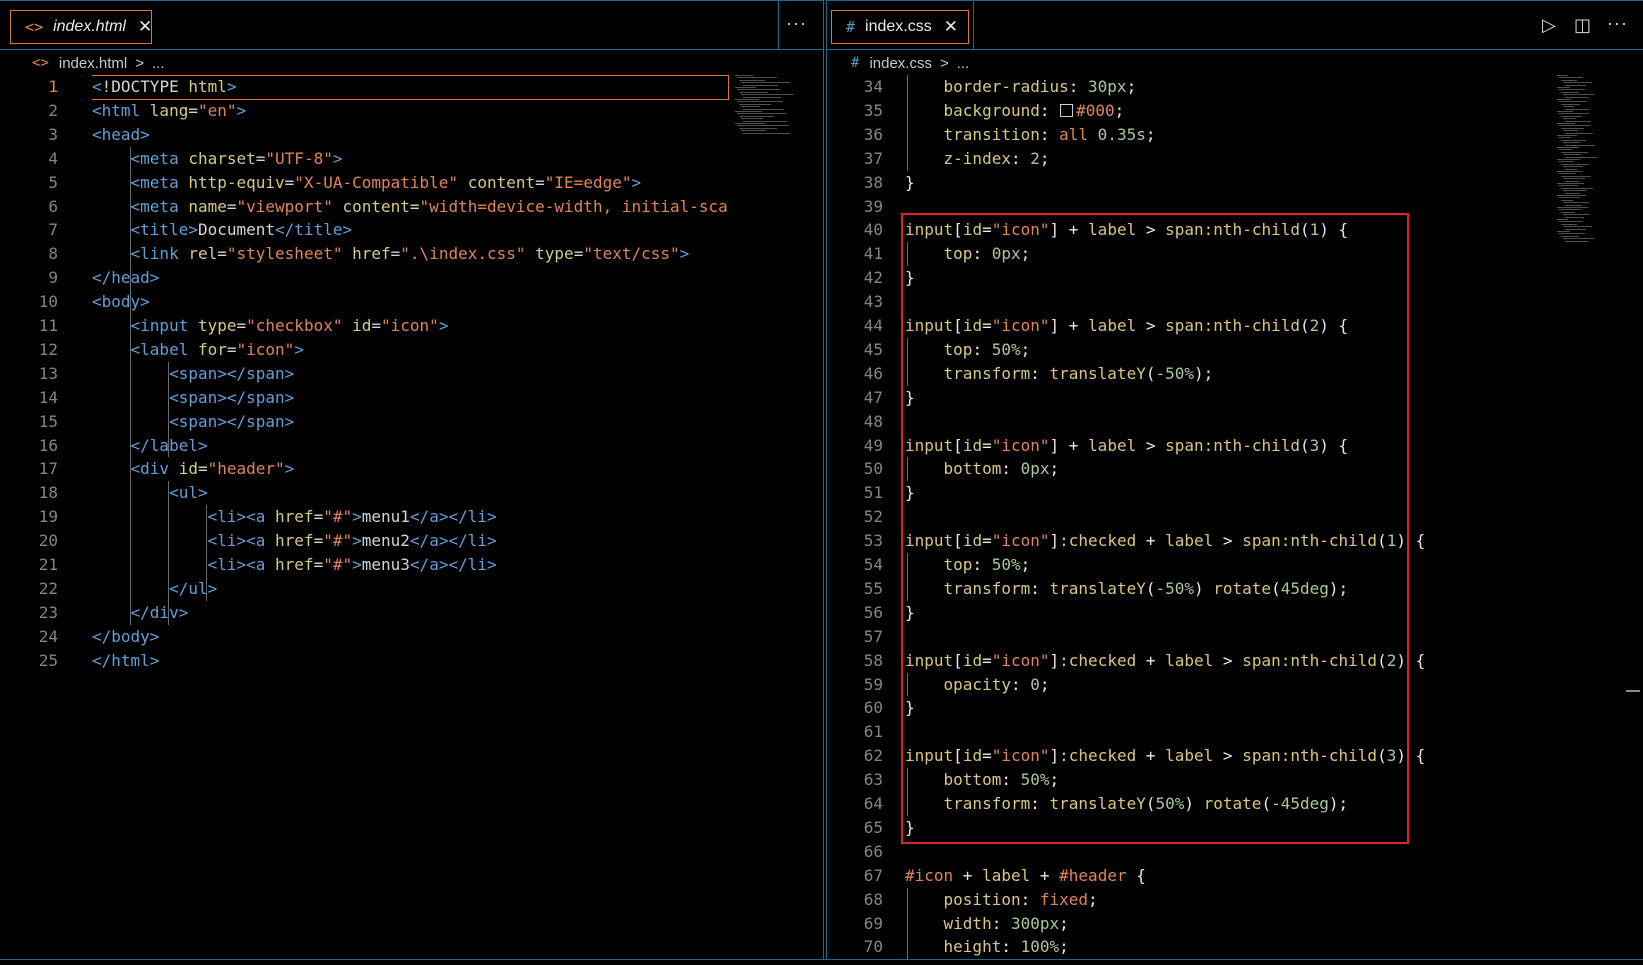 The height and width of the screenshot is (965, 1643). What do you see at coordinates (411, 492) in the screenshot?
I see `code-line: 18 <ul>` at bounding box center [411, 492].